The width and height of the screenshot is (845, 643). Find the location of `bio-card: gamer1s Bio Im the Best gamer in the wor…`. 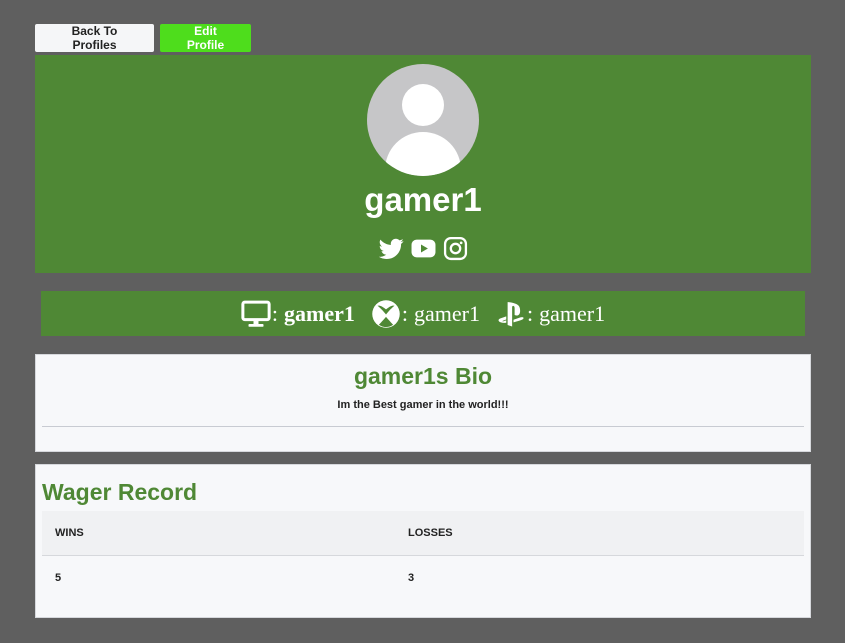

bio-card: gamer1s Bio Im the Best gamer in the wor… is located at coordinates (423, 403).